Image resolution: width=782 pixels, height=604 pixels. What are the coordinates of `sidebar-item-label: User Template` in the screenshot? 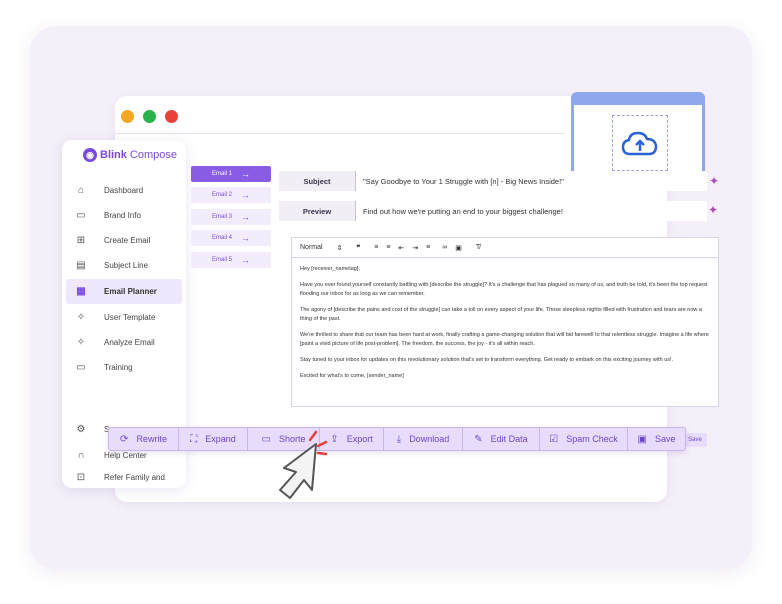 It's located at (130, 317).